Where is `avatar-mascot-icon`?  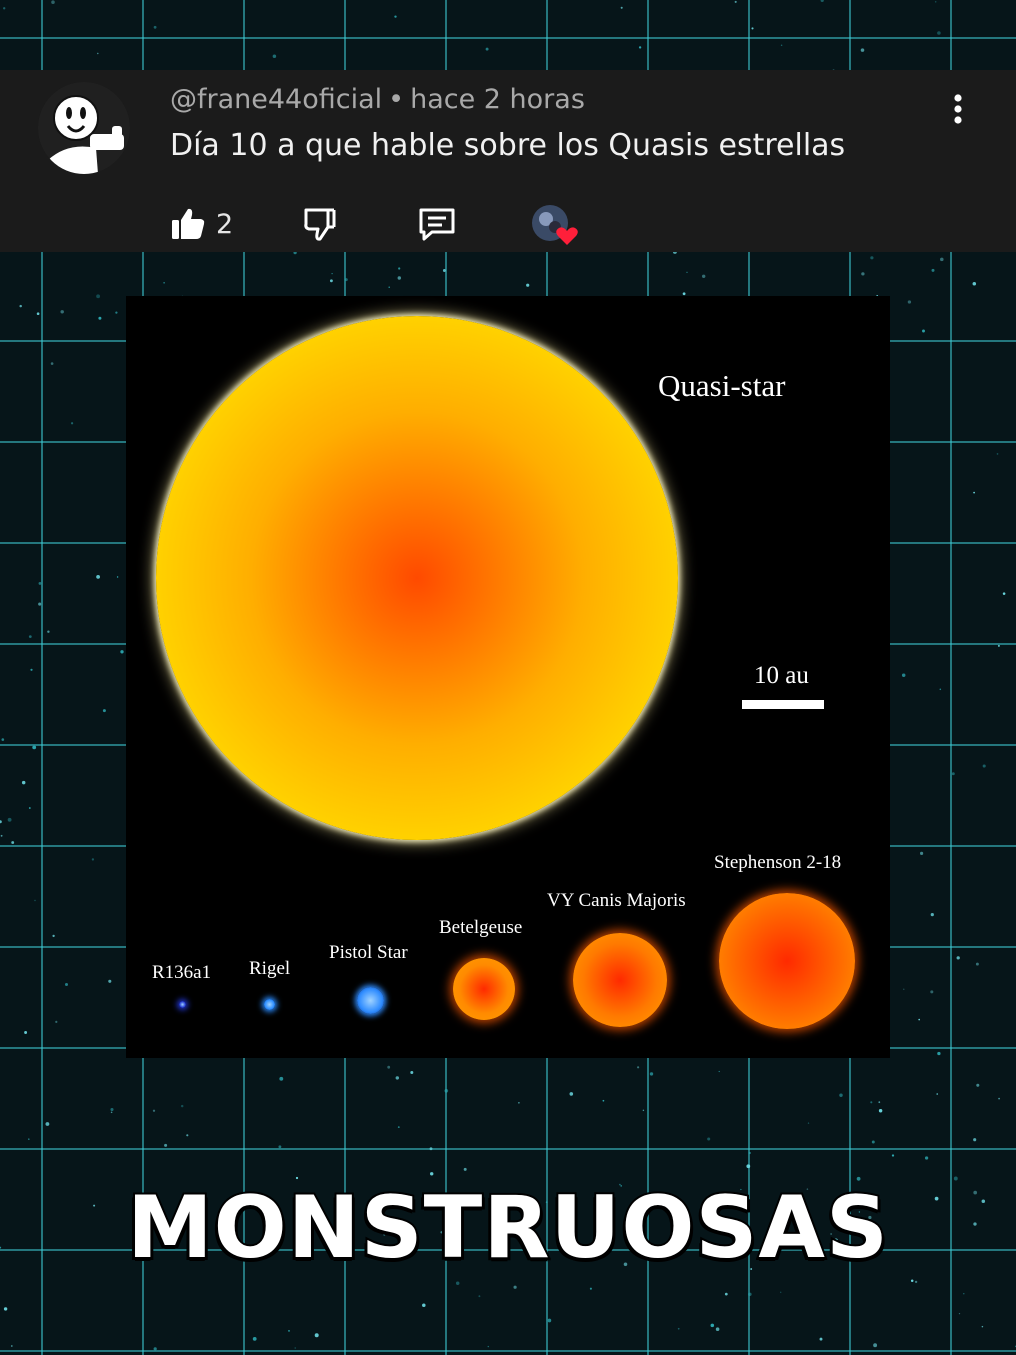
avatar-mascot-icon is located at coordinates (84, 128).